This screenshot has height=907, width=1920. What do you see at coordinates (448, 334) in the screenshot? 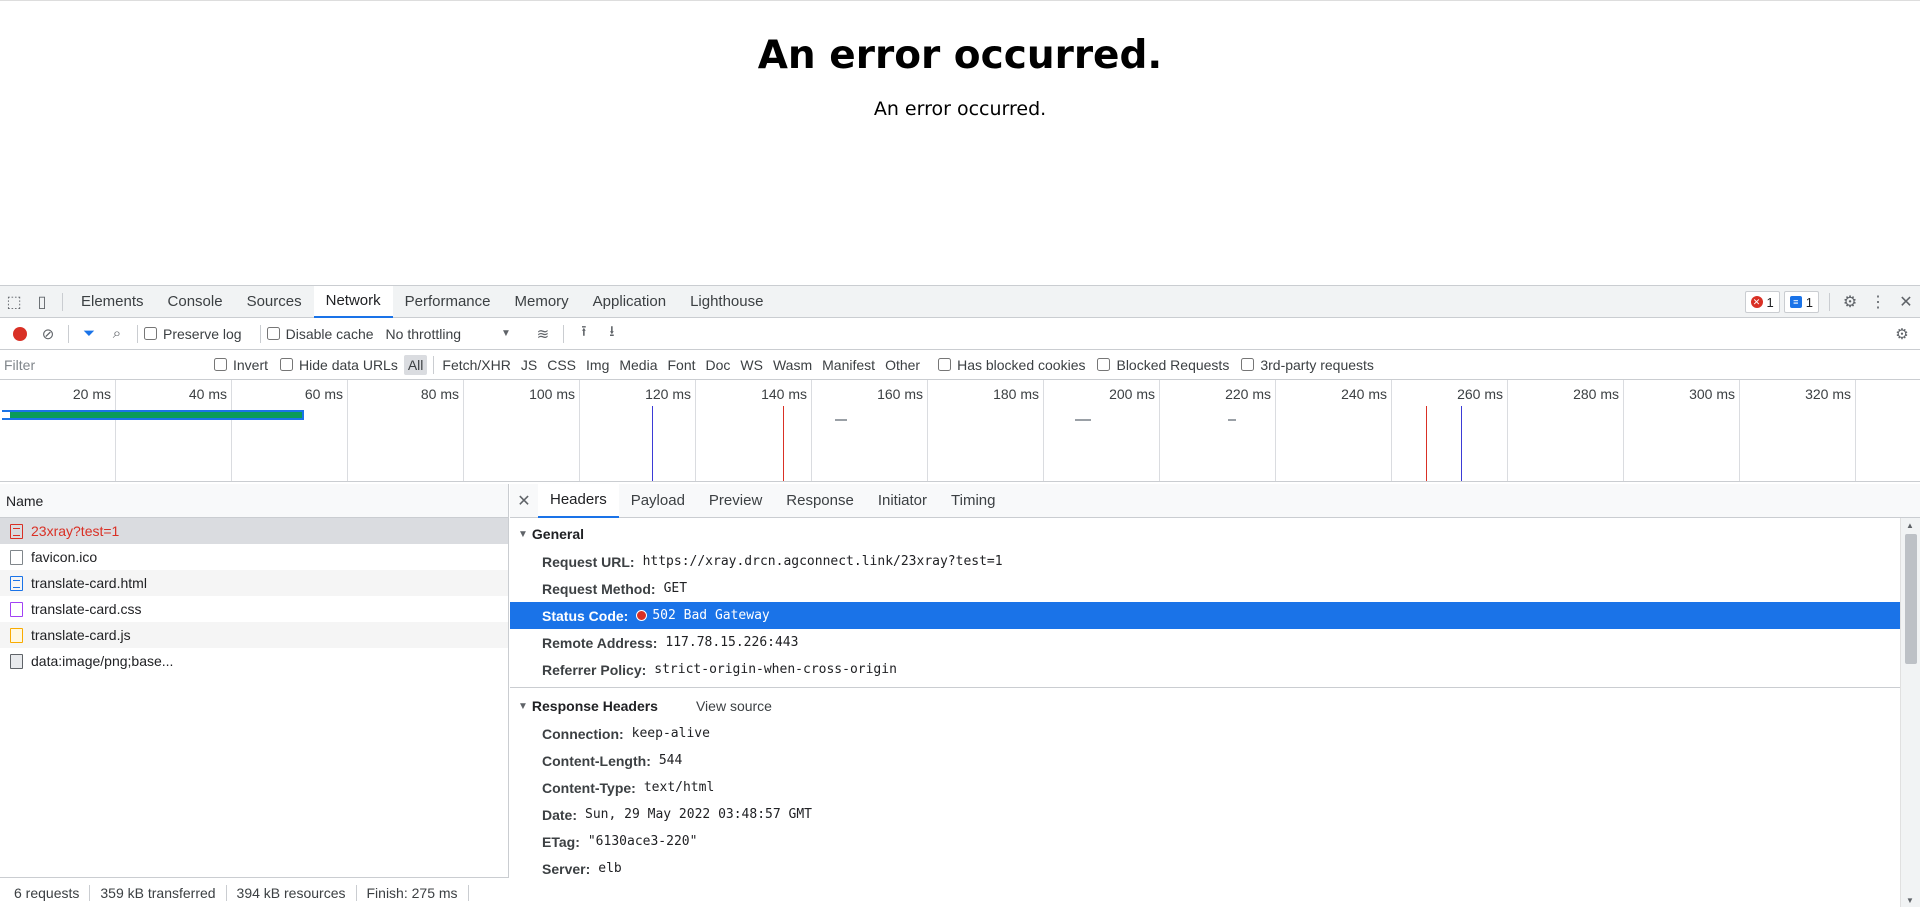
I see `throttling-select: No throttling ▼` at bounding box center [448, 334].